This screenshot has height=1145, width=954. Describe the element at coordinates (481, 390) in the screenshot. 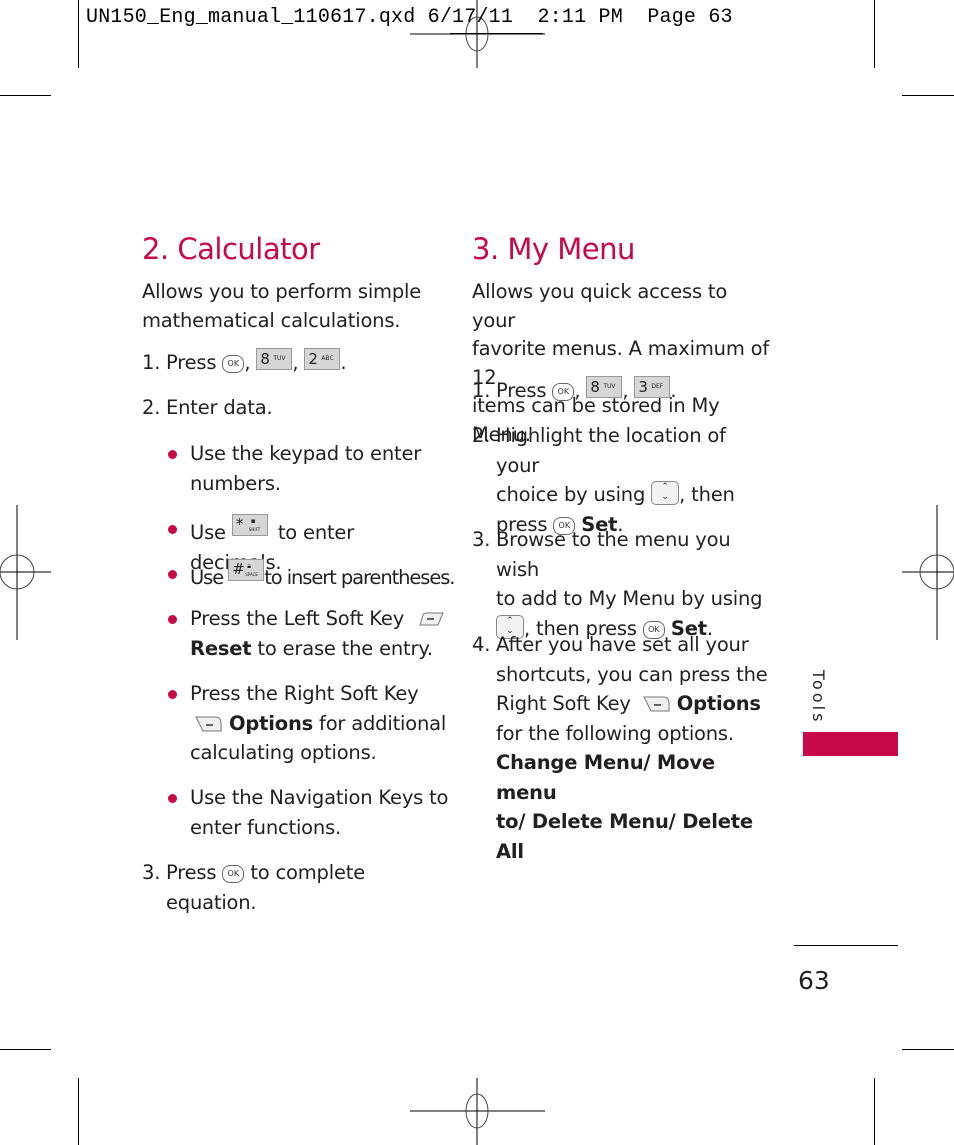

I see `step-number: 1.` at that location.